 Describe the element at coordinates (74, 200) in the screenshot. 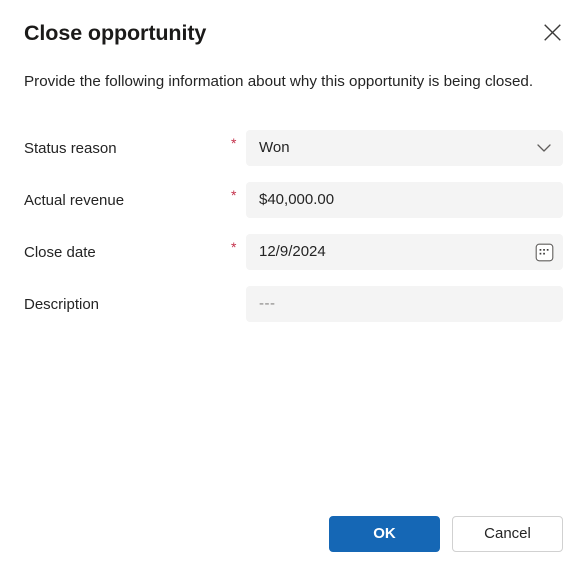

I see `field-label-actual-revenue: Actual revenue` at that location.